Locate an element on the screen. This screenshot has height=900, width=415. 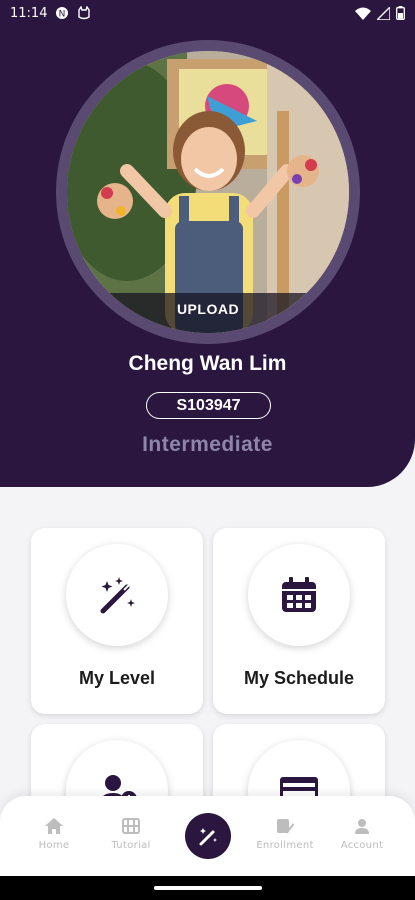
status-bar: 11:14 N is located at coordinates (207, 13).